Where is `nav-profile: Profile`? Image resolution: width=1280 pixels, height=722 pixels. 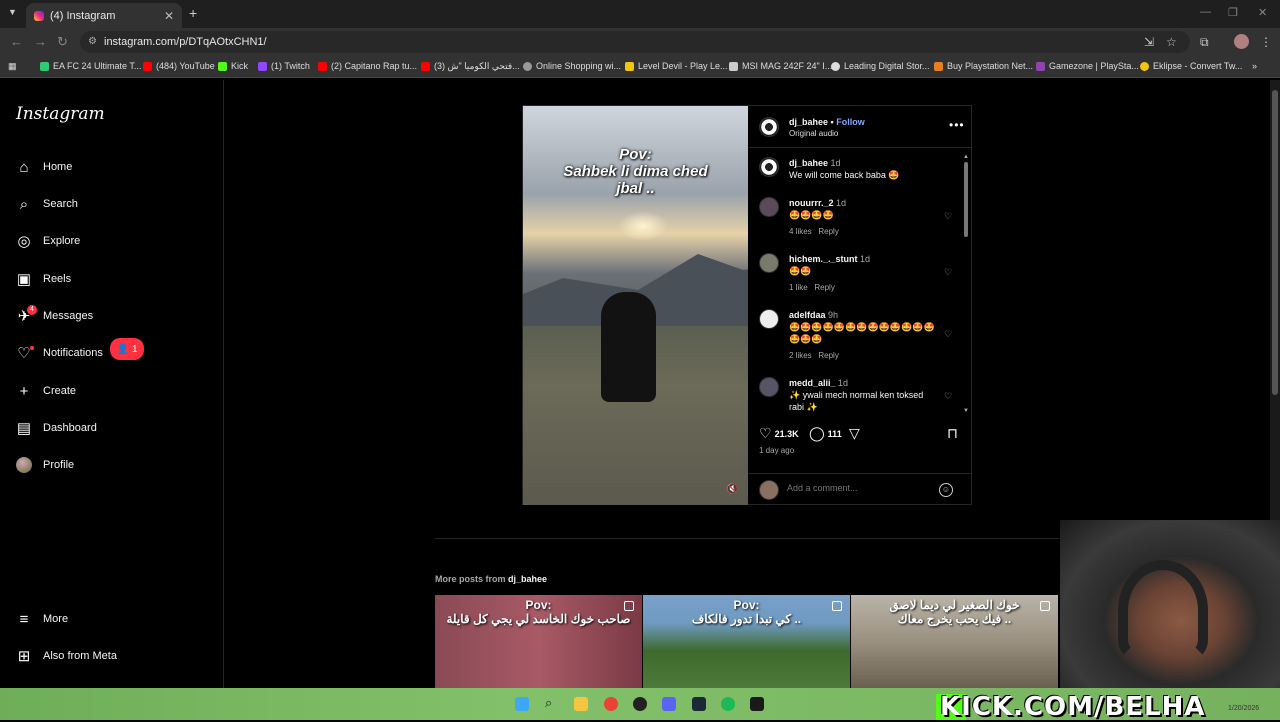 nav-profile: Profile is located at coordinates (45, 465).